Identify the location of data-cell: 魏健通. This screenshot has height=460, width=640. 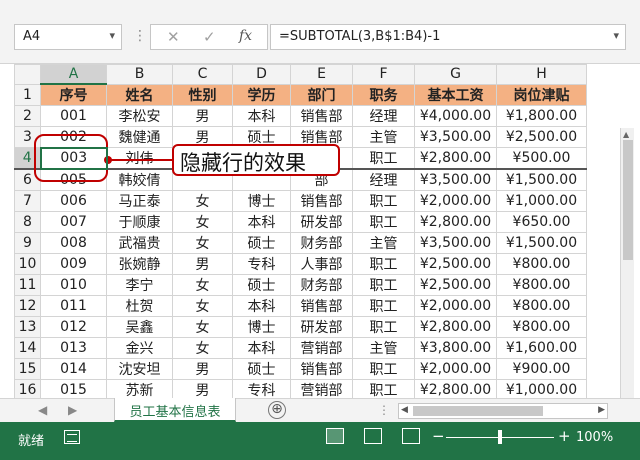
(139, 137).